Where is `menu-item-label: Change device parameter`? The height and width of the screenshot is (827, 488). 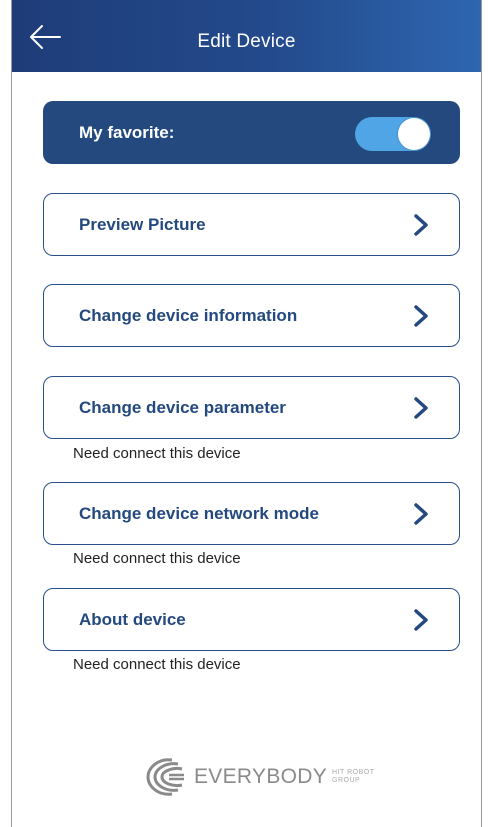 menu-item-label: Change device parameter is located at coordinates (182, 407).